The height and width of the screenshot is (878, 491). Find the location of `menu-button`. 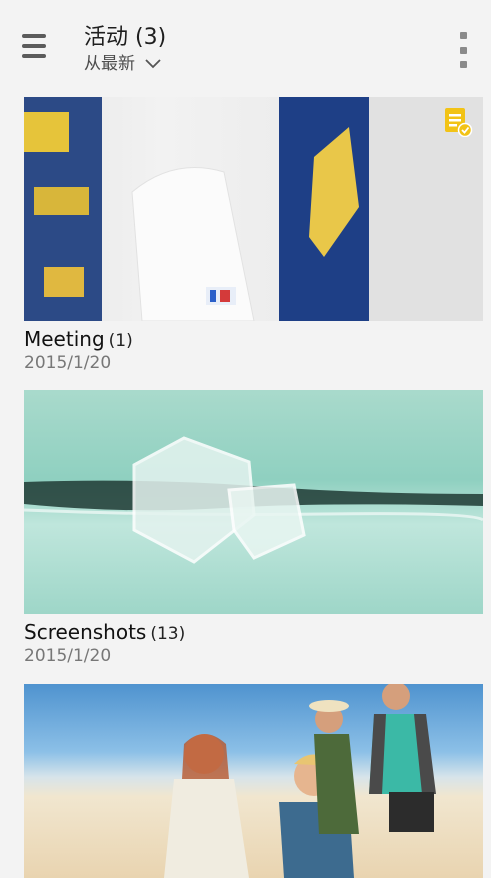

menu-button is located at coordinates (42, 46).